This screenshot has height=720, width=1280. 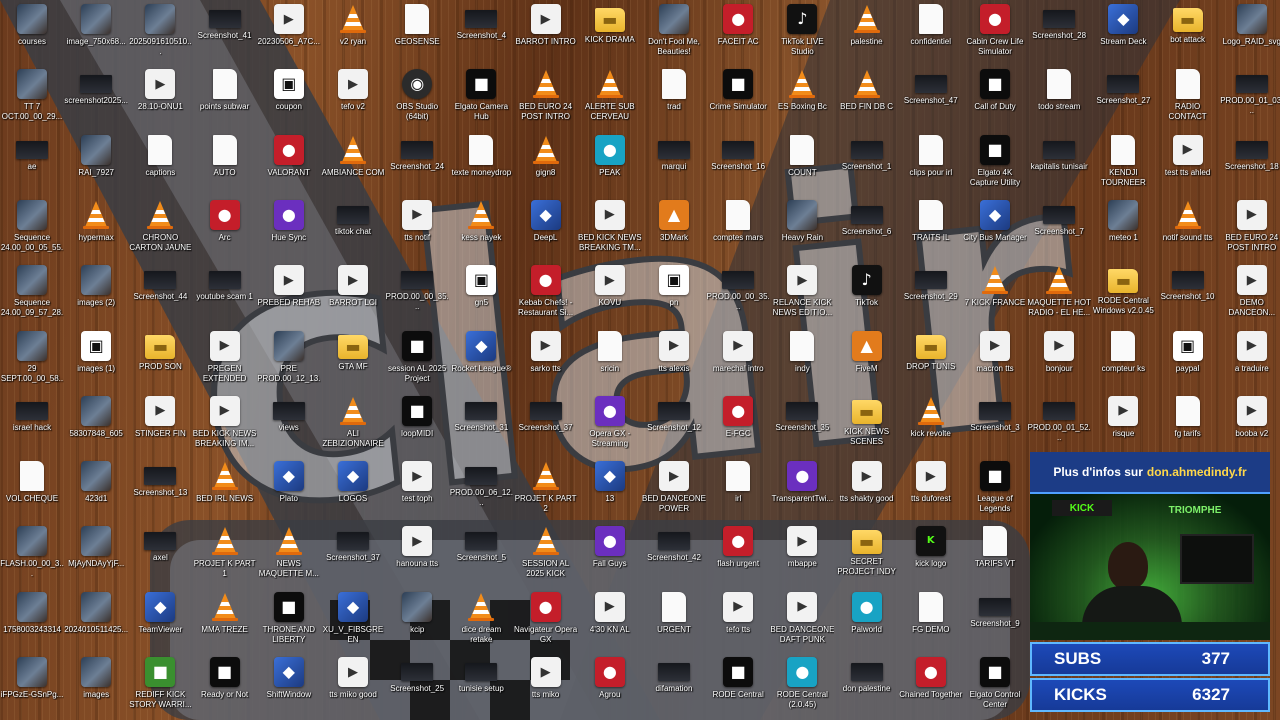 What do you see at coordinates (867, 231) in the screenshot?
I see `desktop-icon: Screenshot_6` at bounding box center [867, 231].